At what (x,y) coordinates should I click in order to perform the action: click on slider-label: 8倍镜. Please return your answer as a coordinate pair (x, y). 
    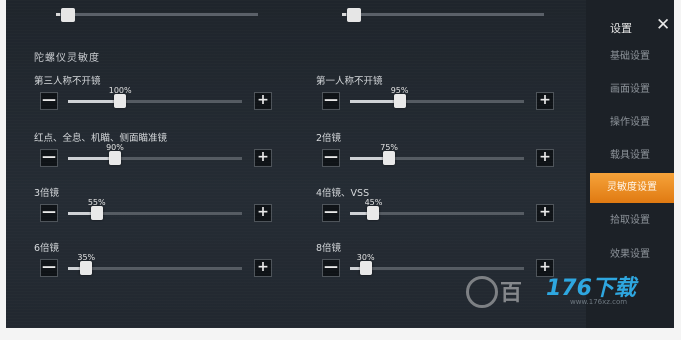
    Looking at the image, I should click on (329, 248).